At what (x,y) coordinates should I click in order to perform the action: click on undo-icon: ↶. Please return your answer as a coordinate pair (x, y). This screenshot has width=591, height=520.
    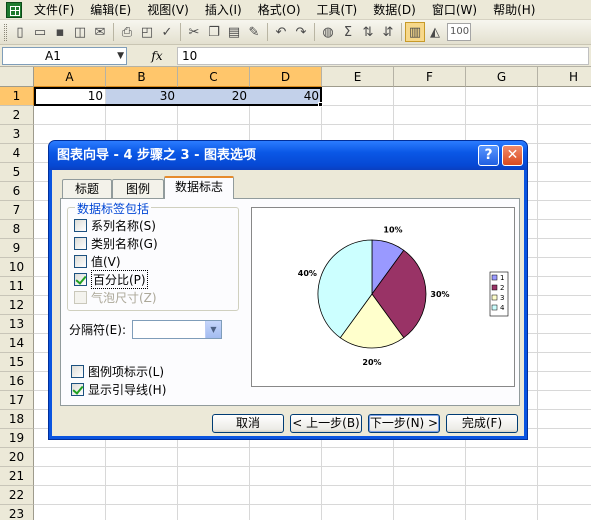
    Looking at the image, I should click on (281, 32).